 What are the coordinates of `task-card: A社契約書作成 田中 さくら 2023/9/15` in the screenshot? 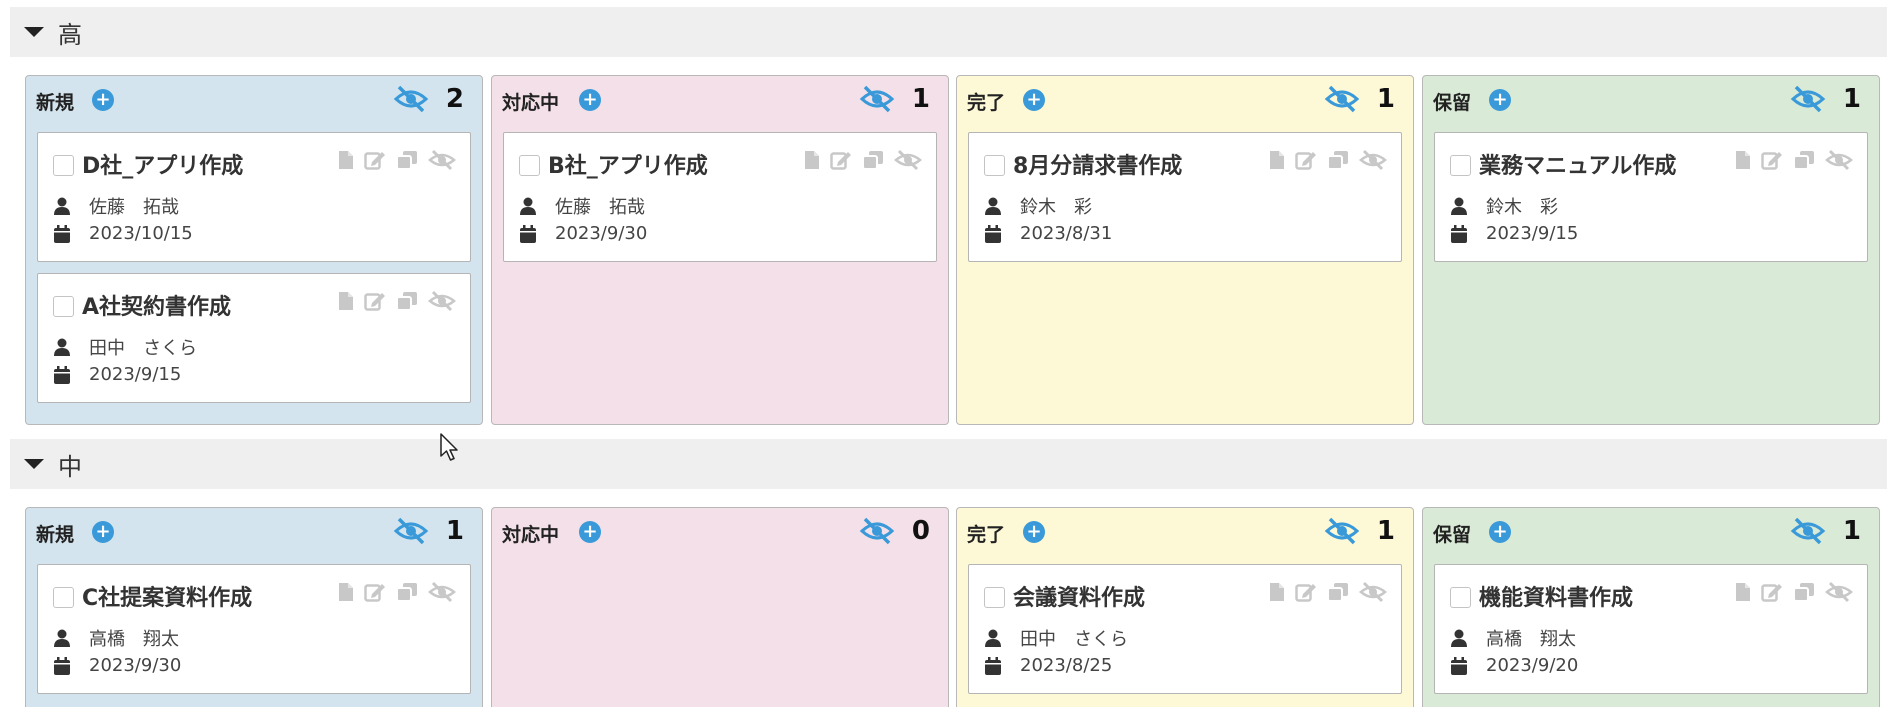 It's located at (254, 338).